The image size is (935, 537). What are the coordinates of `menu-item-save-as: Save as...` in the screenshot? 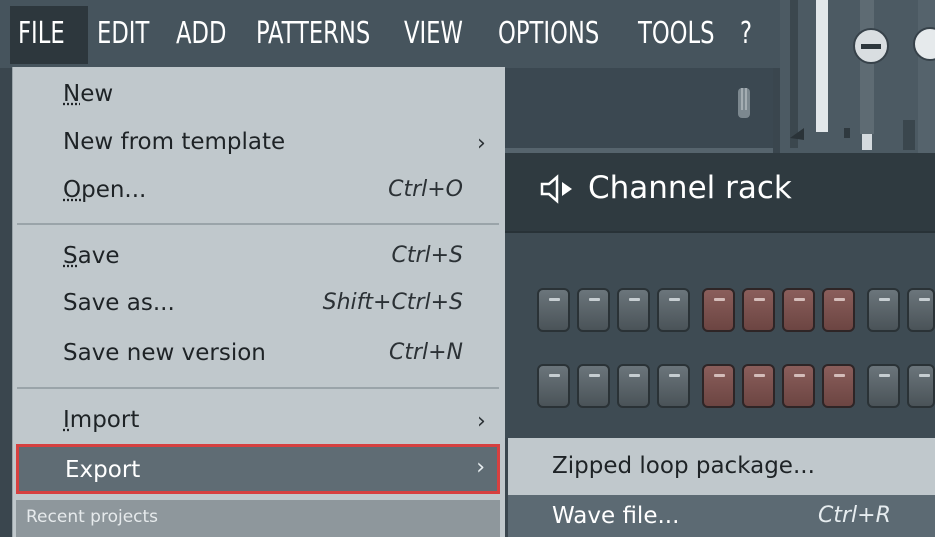 It's located at (119, 303).